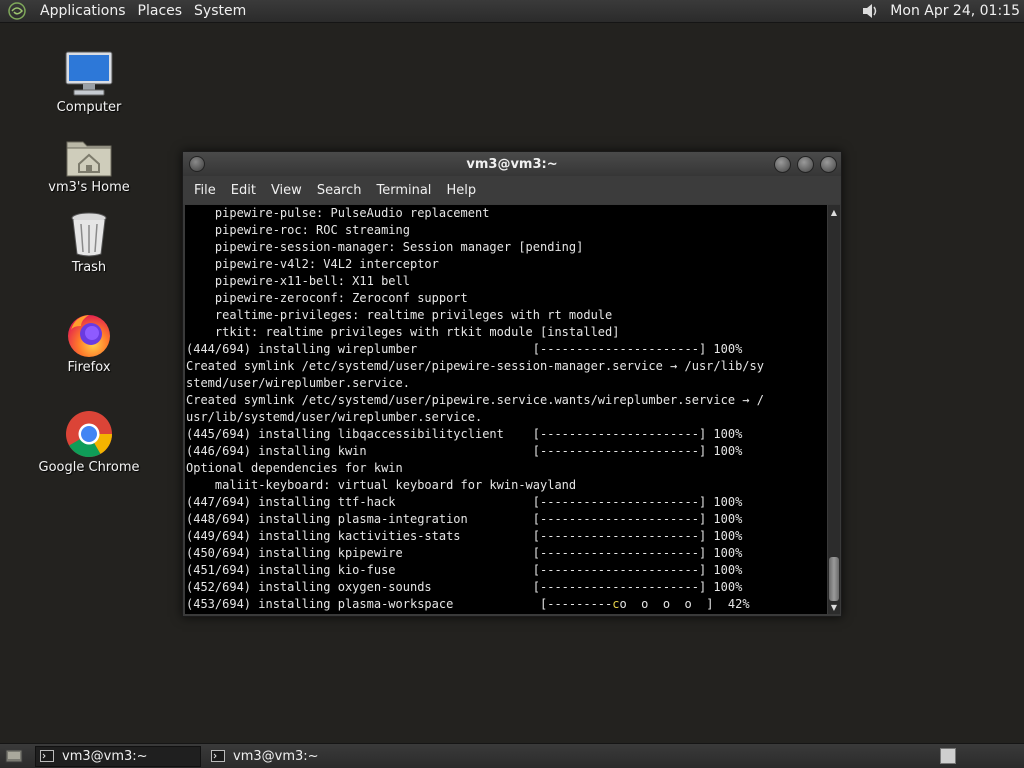 This screenshot has height=768, width=1024. I want to click on window-title: vm3@vm3:~, so click(512, 164).